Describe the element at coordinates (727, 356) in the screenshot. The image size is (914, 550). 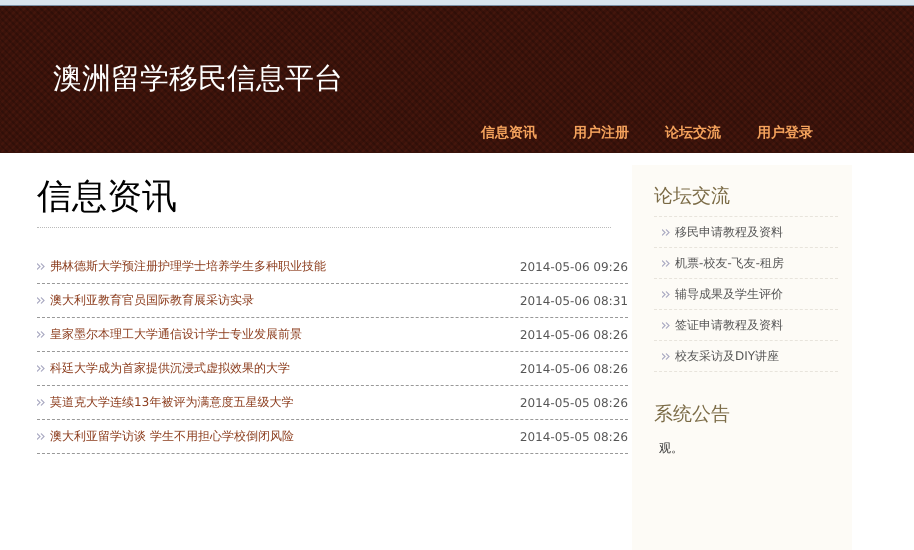
I see `forum-link: 校友采访及DIY讲座` at that location.